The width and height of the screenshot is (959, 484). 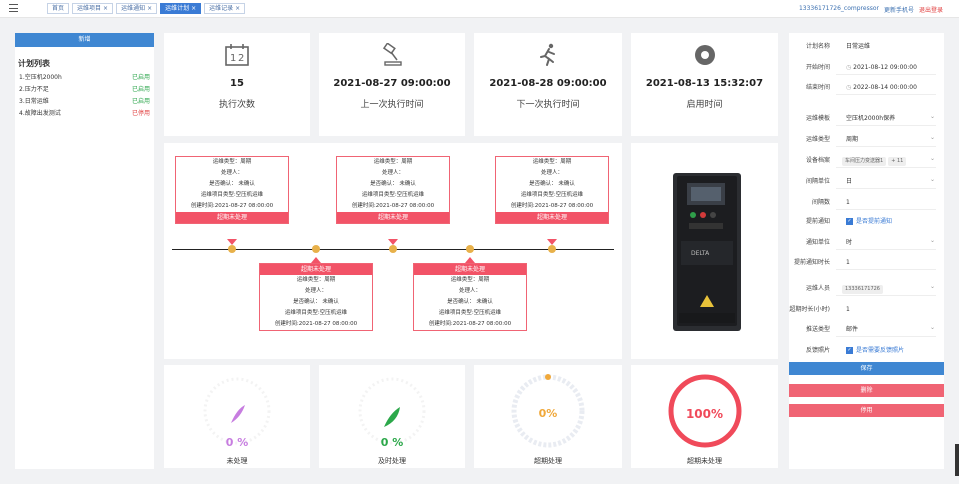 I want to click on field-label: 开始时间, so click(x=817, y=67).